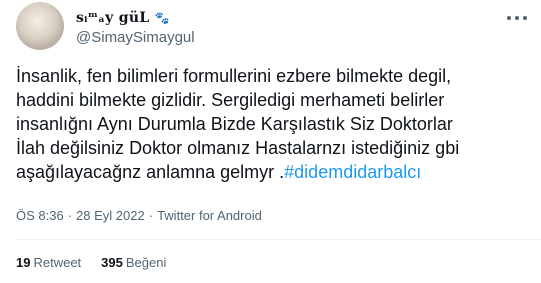  I want to click on more-options-icon, so click(517, 18).